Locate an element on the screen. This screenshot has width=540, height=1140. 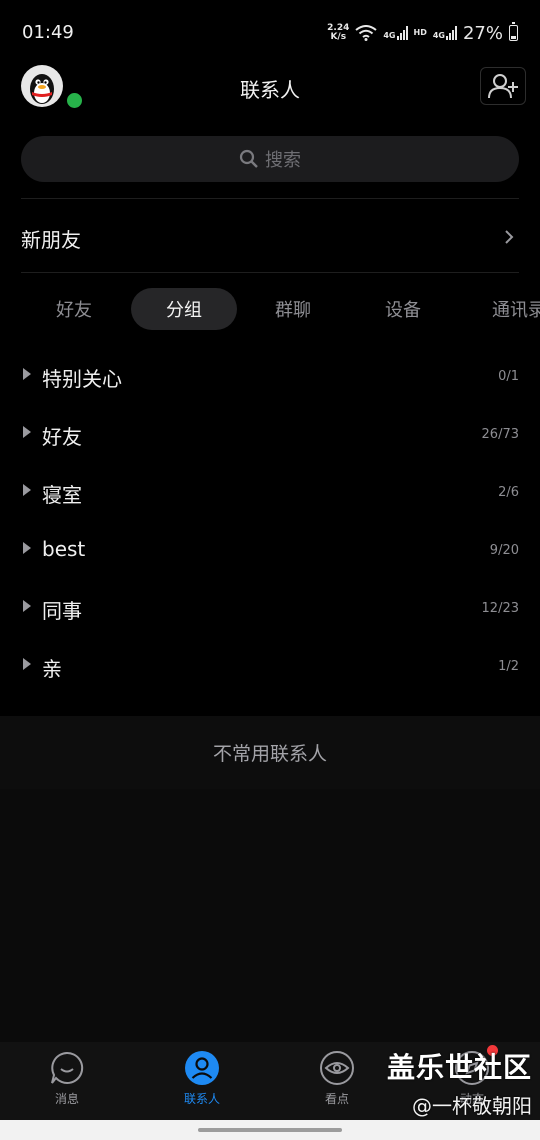
tab-label: 通讯录 is located at coordinates (516, 310).